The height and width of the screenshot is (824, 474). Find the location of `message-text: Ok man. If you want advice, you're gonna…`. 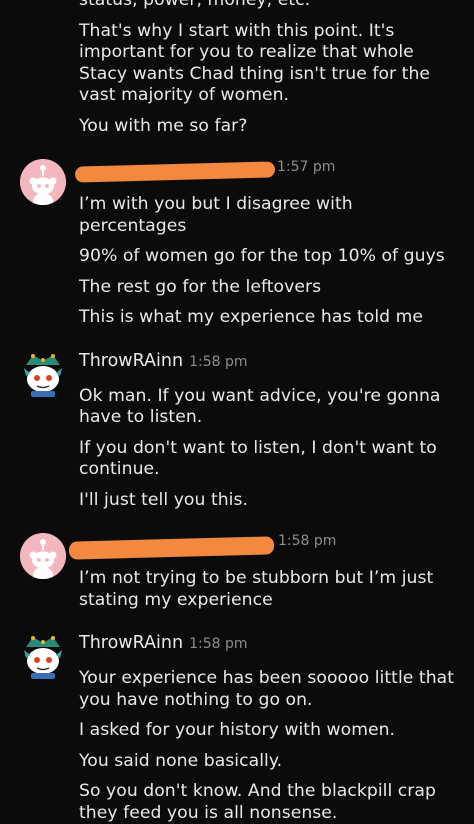

message-text: Ok man. If you want advice, you're gonna… is located at coordinates (260, 406).